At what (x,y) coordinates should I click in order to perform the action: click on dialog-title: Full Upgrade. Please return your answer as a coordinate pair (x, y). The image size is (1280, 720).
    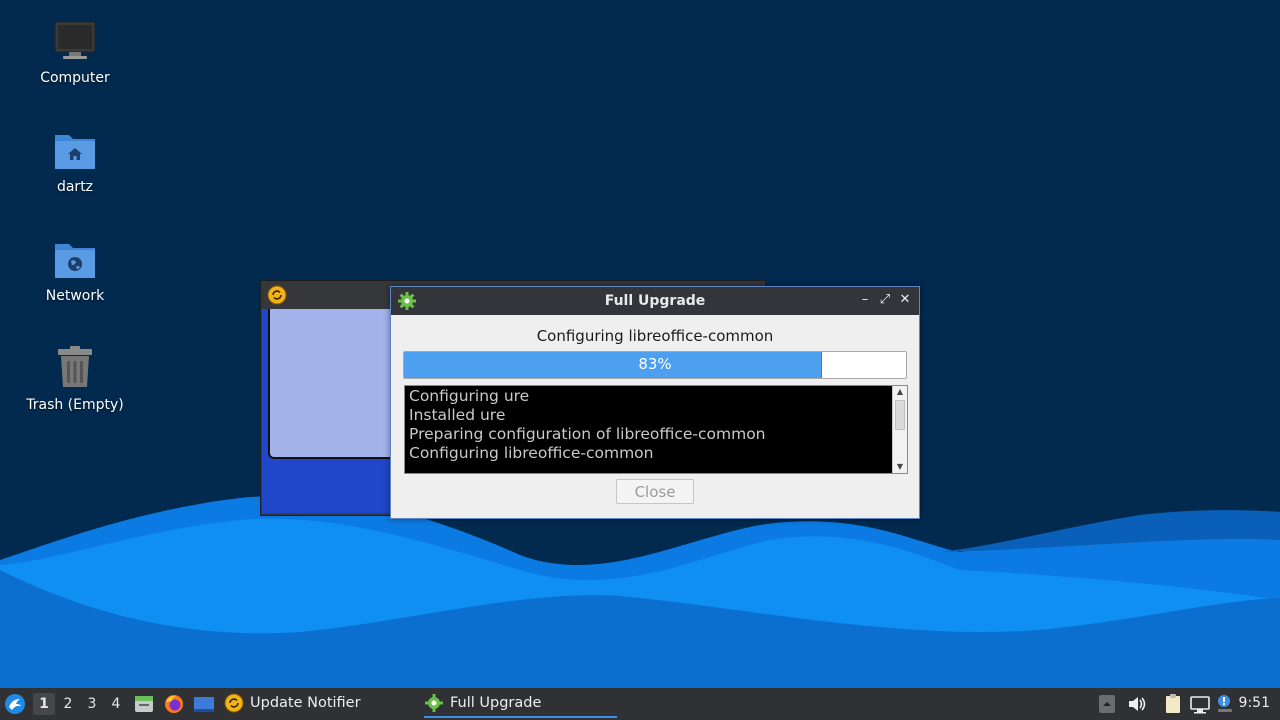
    Looking at the image, I should click on (655, 301).